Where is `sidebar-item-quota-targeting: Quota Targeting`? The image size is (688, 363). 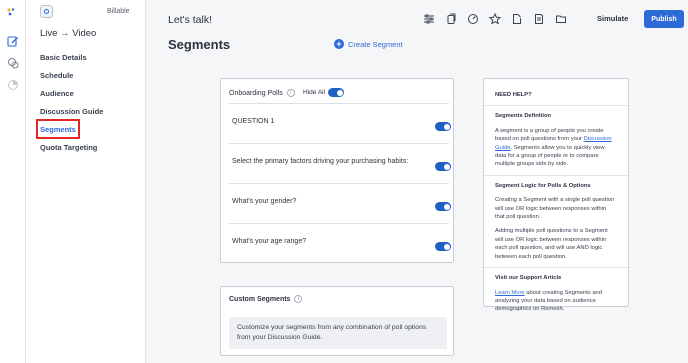
sidebar-item-quota-targeting: Quota Targeting is located at coordinates (68, 147).